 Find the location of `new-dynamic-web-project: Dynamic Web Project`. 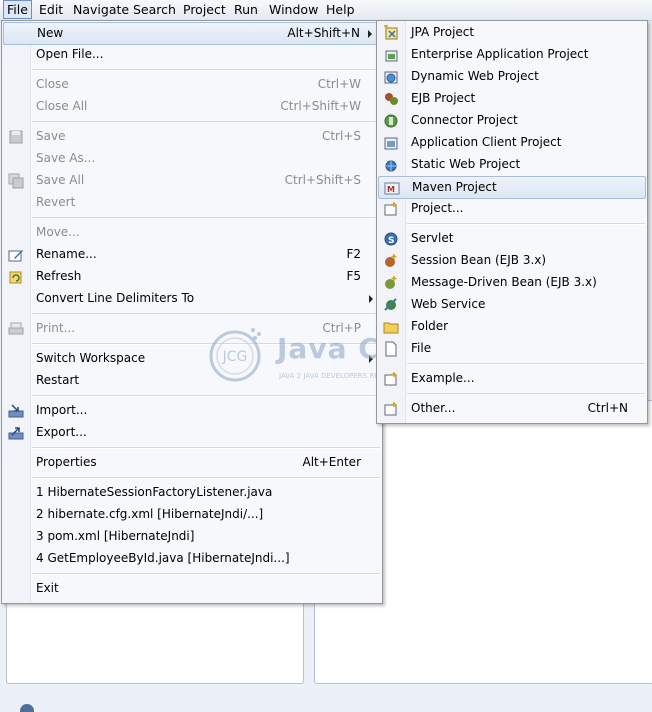

new-dynamic-web-project: Dynamic Web Project is located at coordinates (512, 76).